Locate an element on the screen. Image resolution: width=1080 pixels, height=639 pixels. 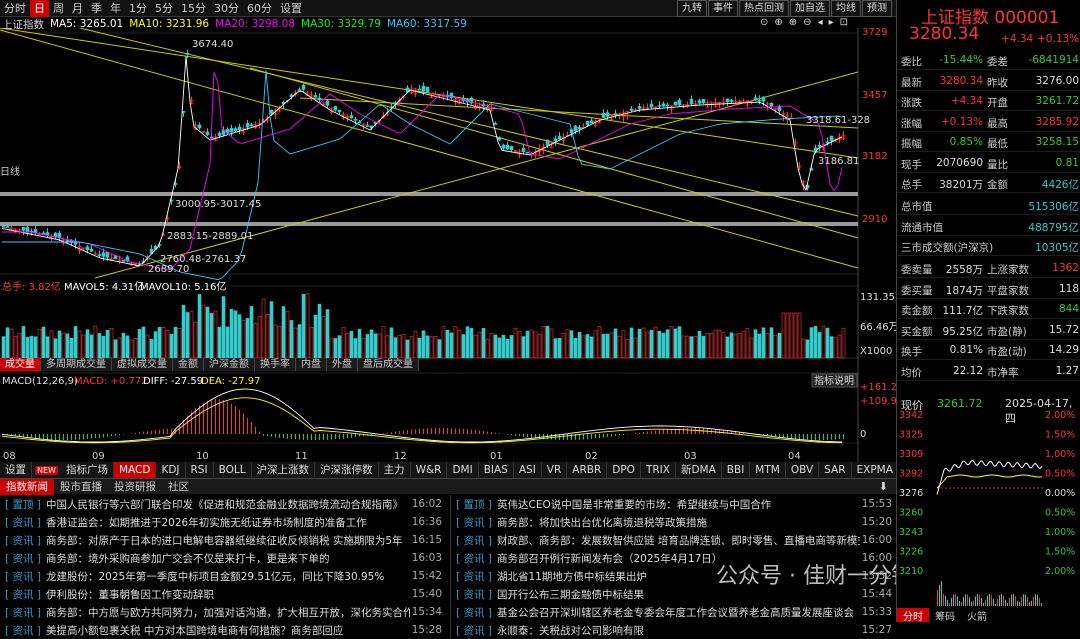
toolbar-button-4: 均线 is located at coordinates (846, 8).